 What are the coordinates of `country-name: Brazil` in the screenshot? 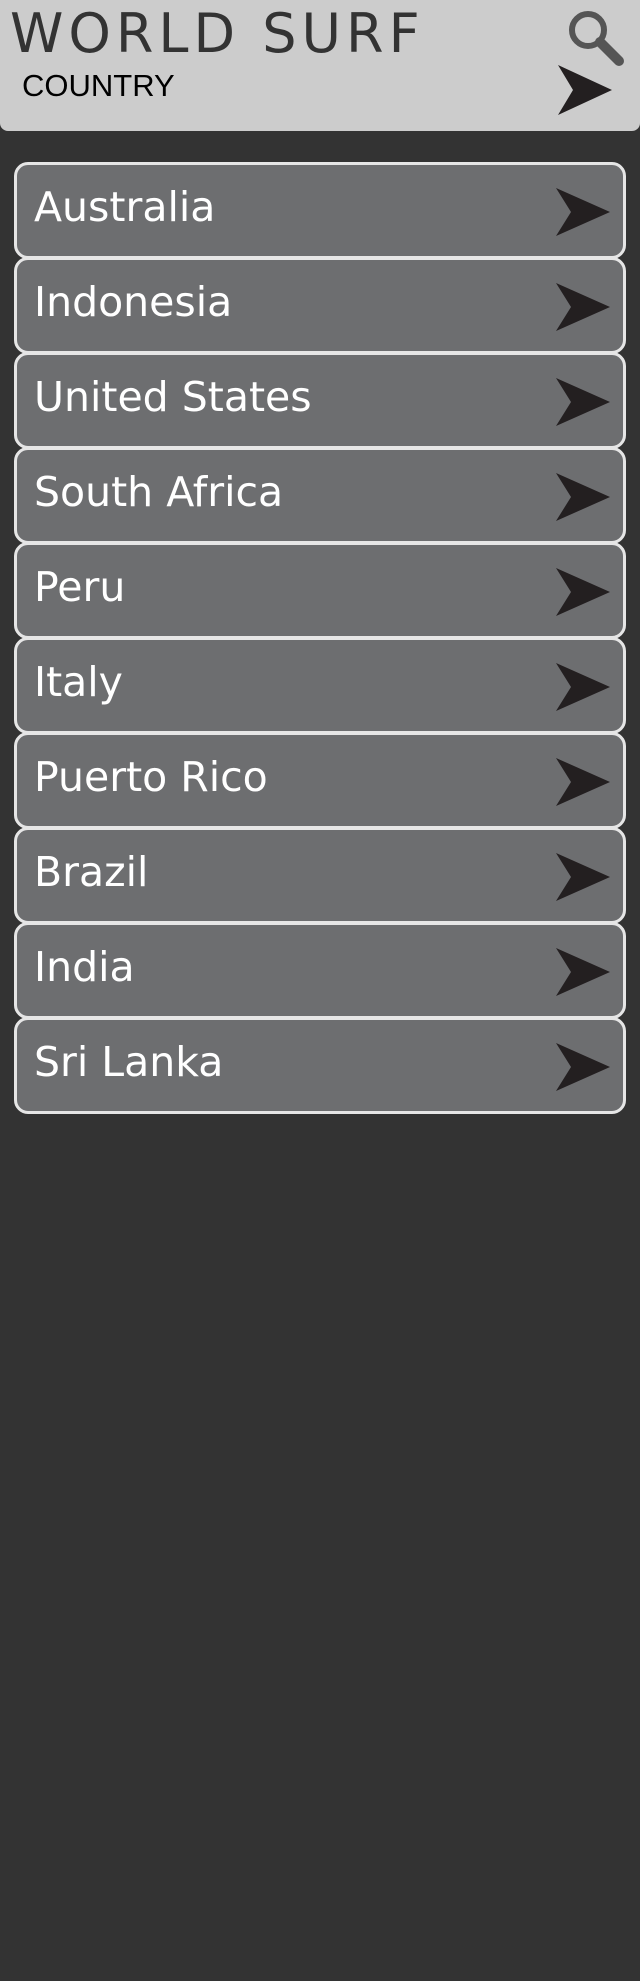 It's located at (91, 872).